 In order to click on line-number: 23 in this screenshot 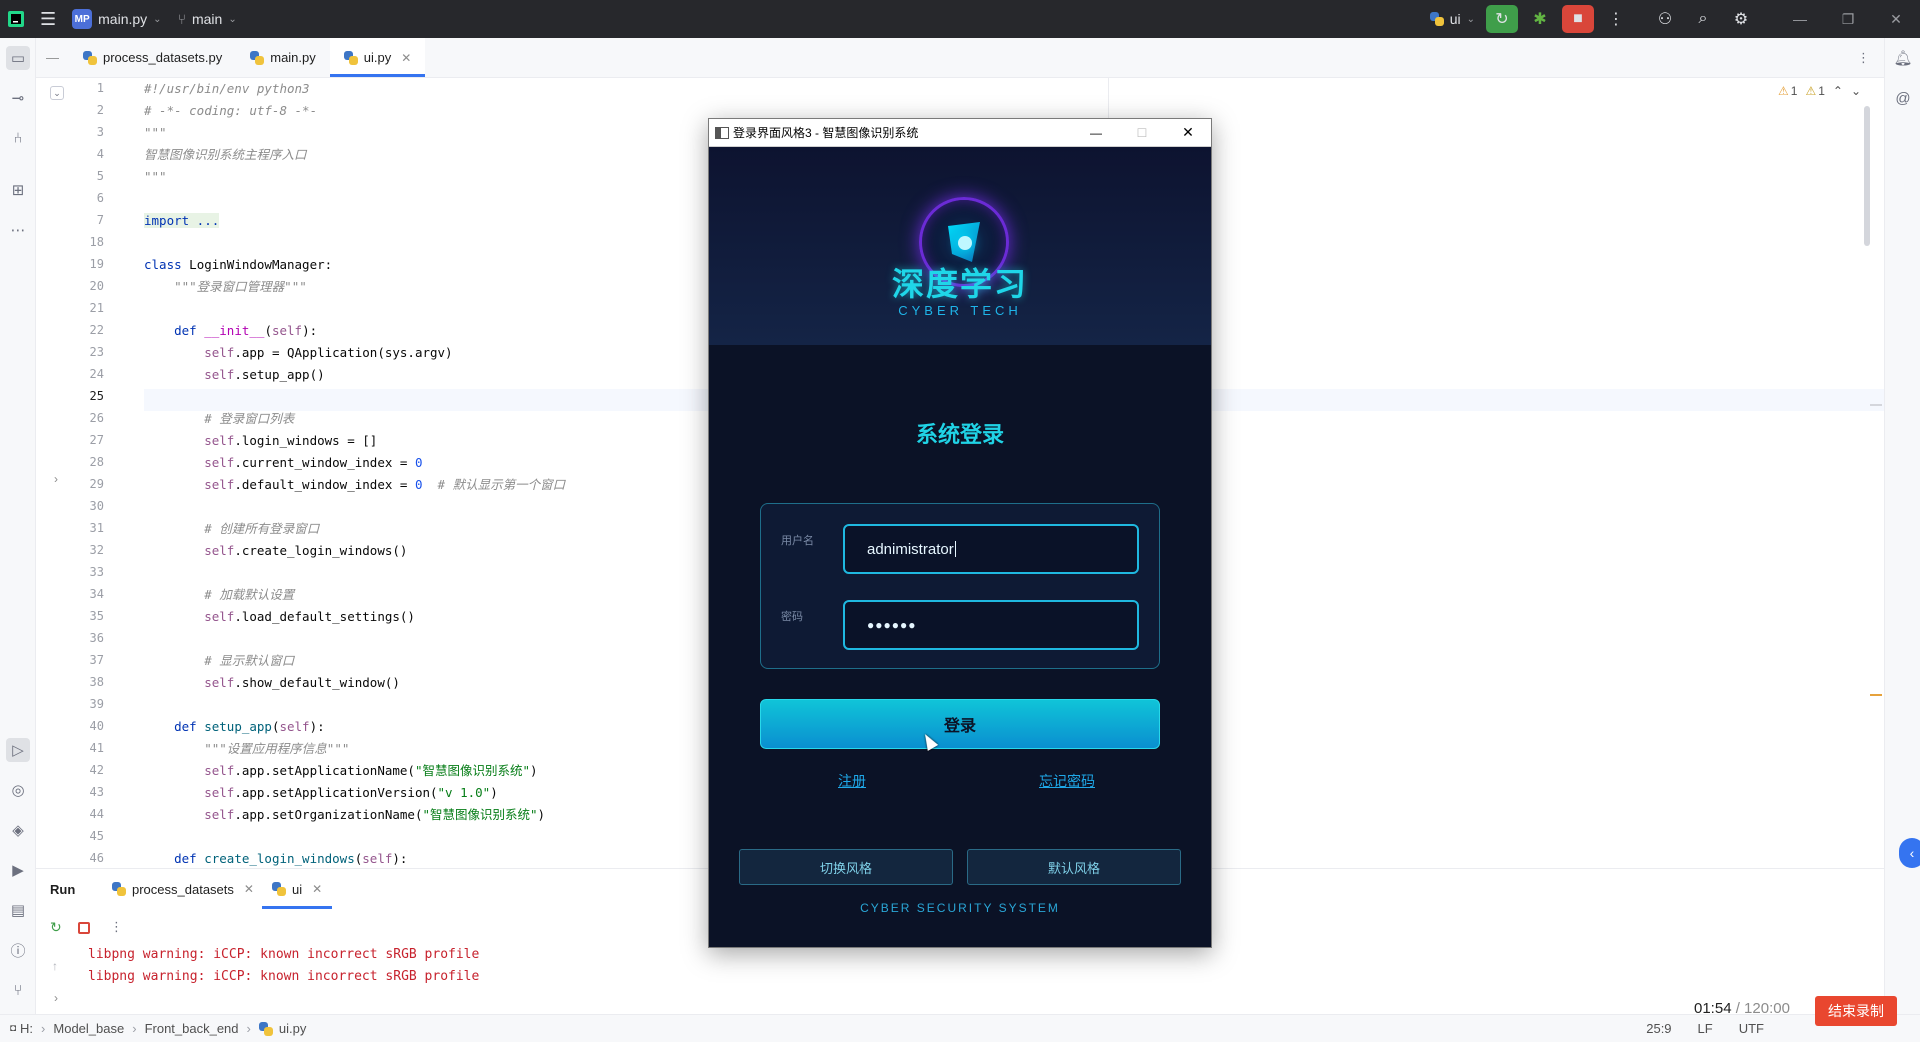, I will do `click(96, 352)`.